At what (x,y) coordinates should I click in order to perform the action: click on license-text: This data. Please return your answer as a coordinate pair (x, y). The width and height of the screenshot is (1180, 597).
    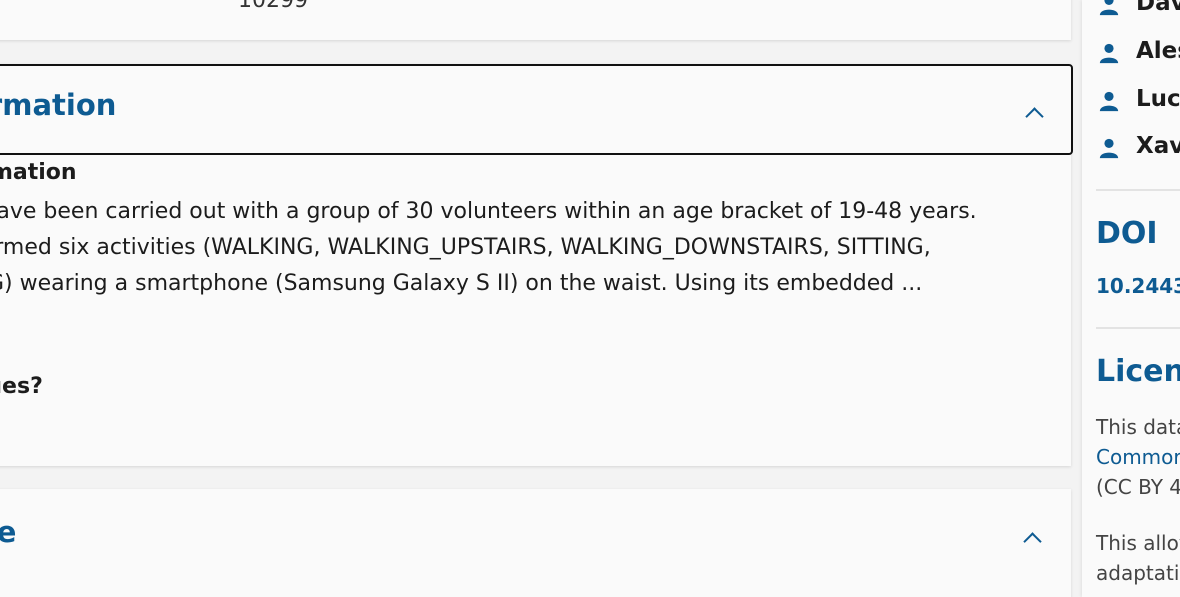
    Looking at the image, I should click on (1138, 427).